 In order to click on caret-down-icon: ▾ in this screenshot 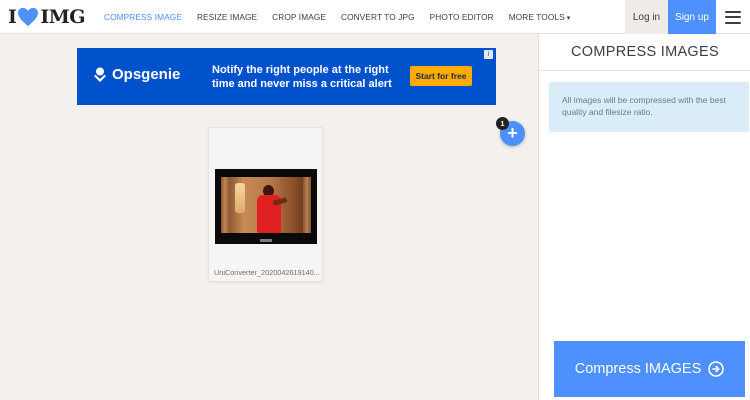, I will do `click(568, 18)`.